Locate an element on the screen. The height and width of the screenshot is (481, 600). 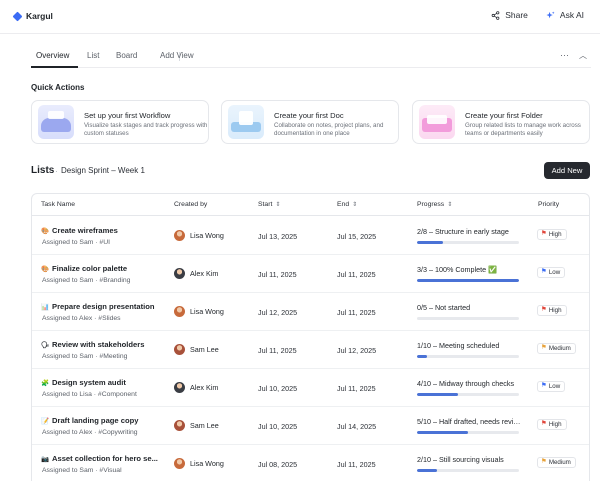
column-header-task-name: Task Name is located at coordinates (58, 204).